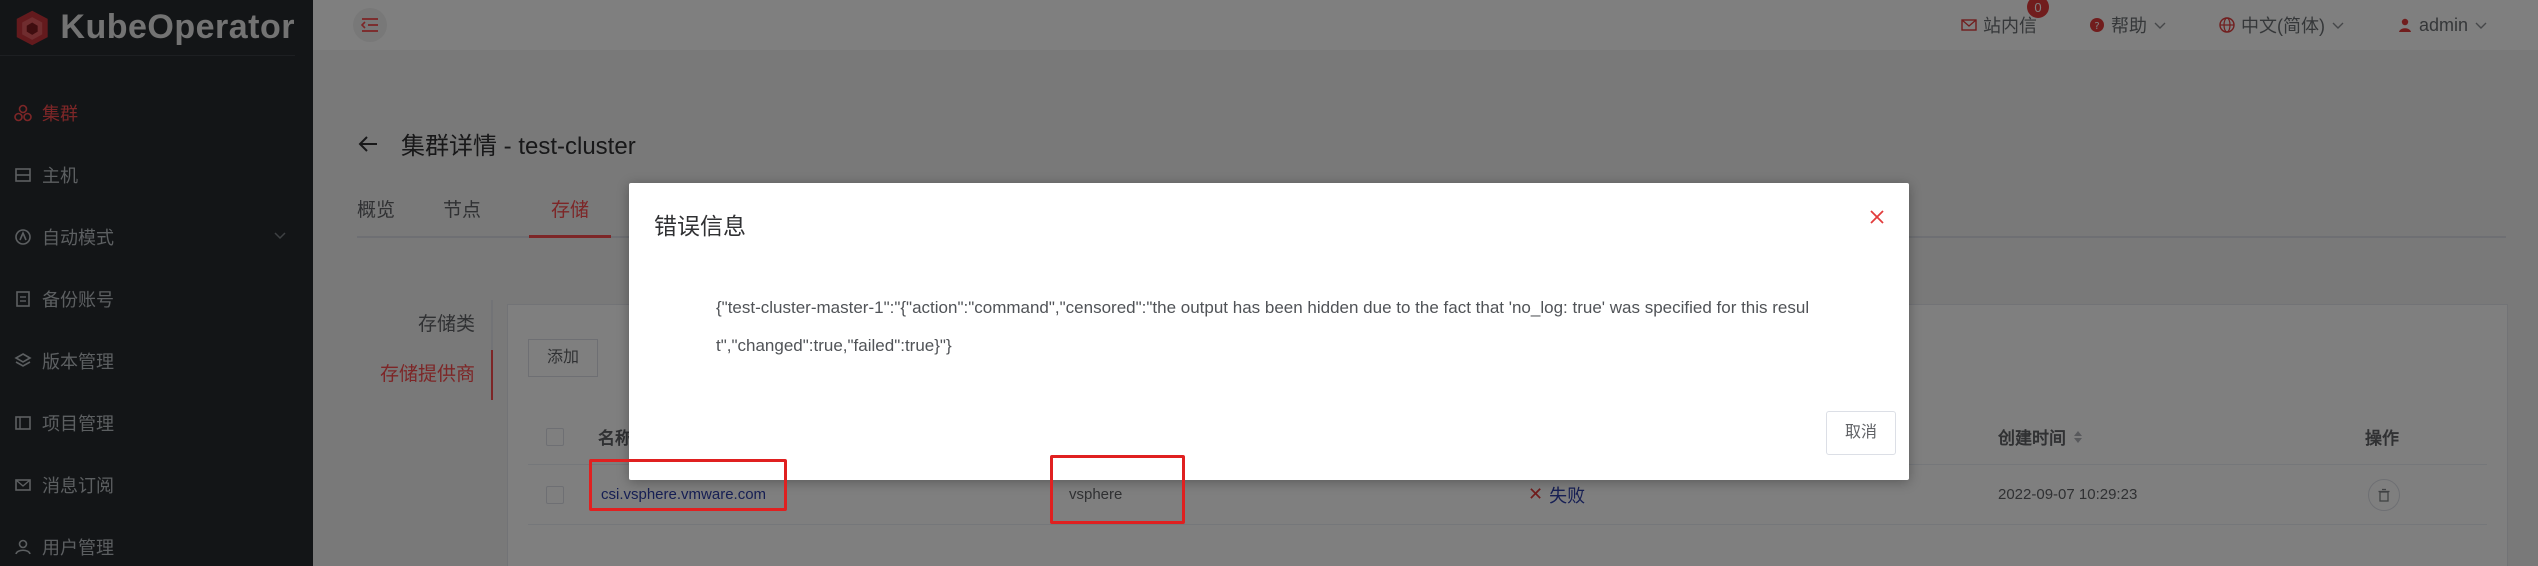  What do you see at coordinates (1117, 489) in the screenshot?
I see `annotation-box-type` at bounding box center [1117, 489].